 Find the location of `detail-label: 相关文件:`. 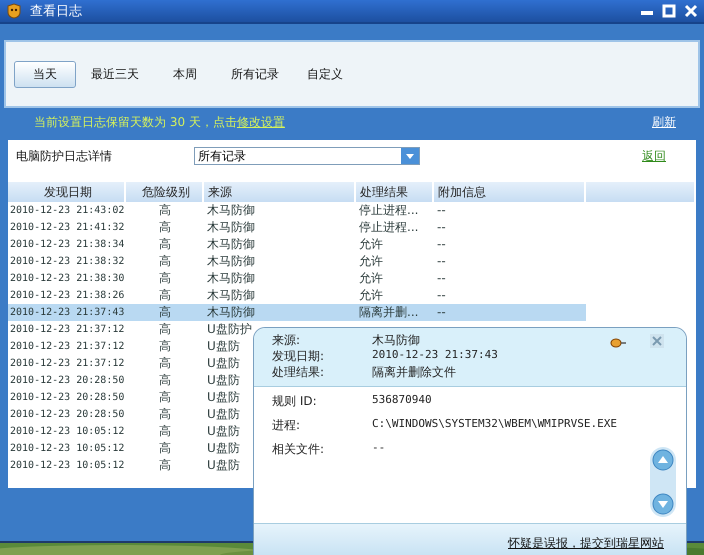

detail-label: 相关文件: is located at coordinates (299, 449).